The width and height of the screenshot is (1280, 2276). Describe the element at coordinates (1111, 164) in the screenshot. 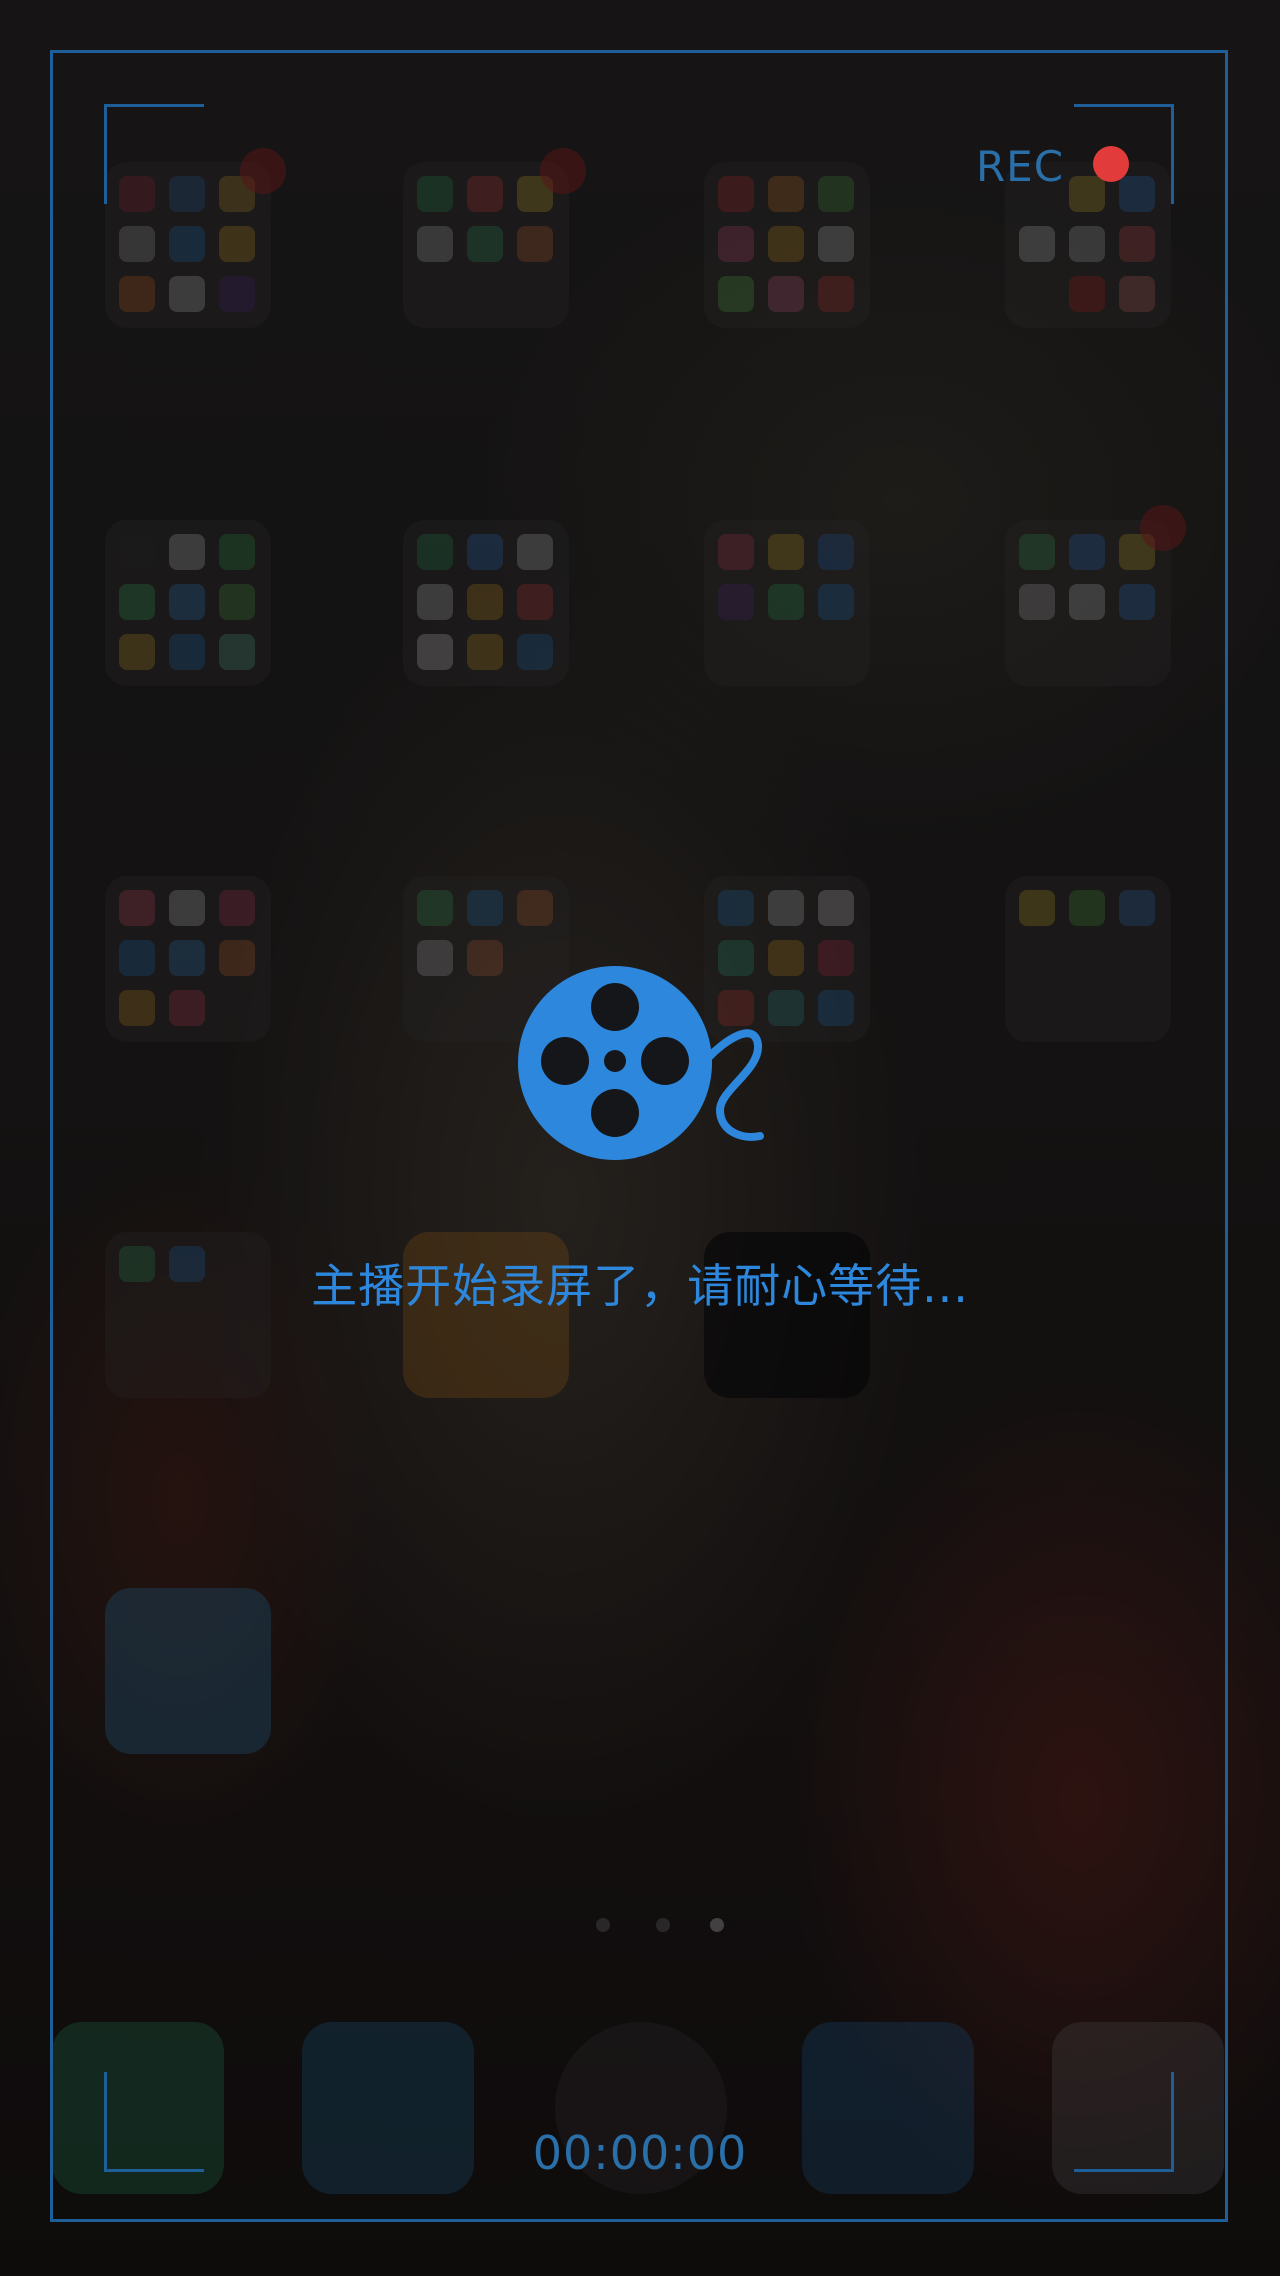

I see `record-dot-icon` at that location.